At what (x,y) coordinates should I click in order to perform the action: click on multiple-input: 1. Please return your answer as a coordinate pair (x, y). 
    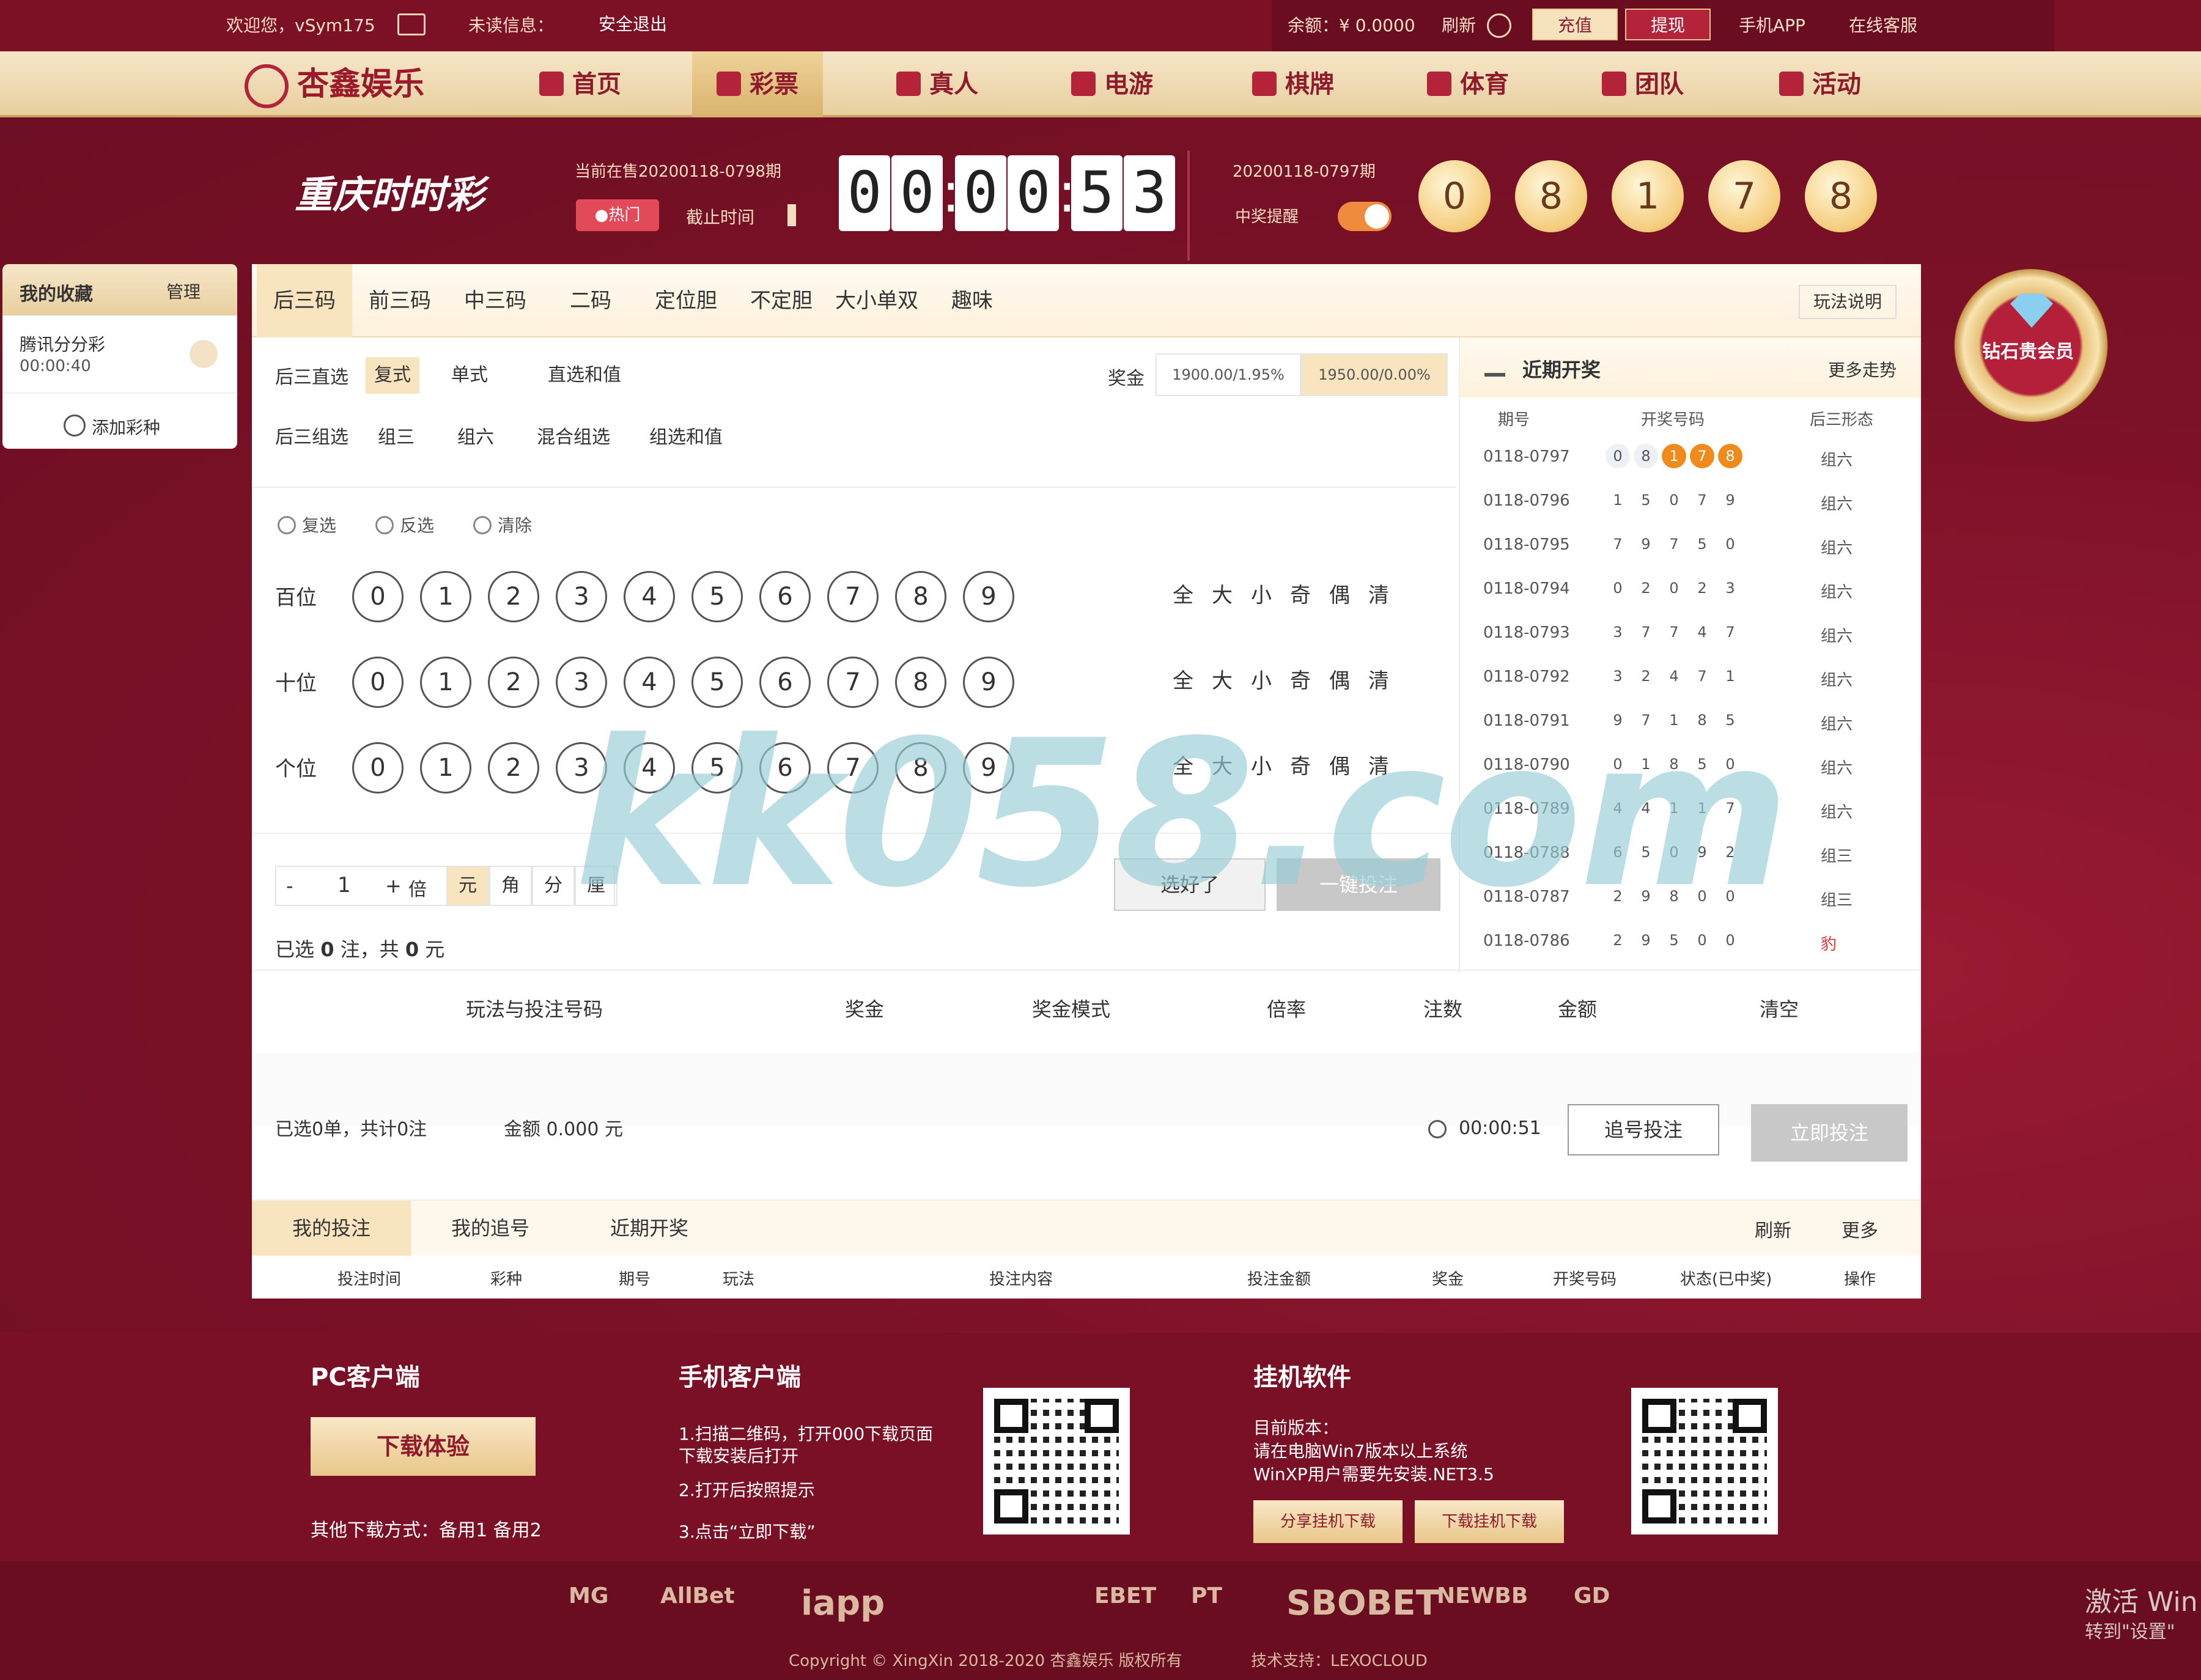
    Looking at the image, I should click on (344, 885).